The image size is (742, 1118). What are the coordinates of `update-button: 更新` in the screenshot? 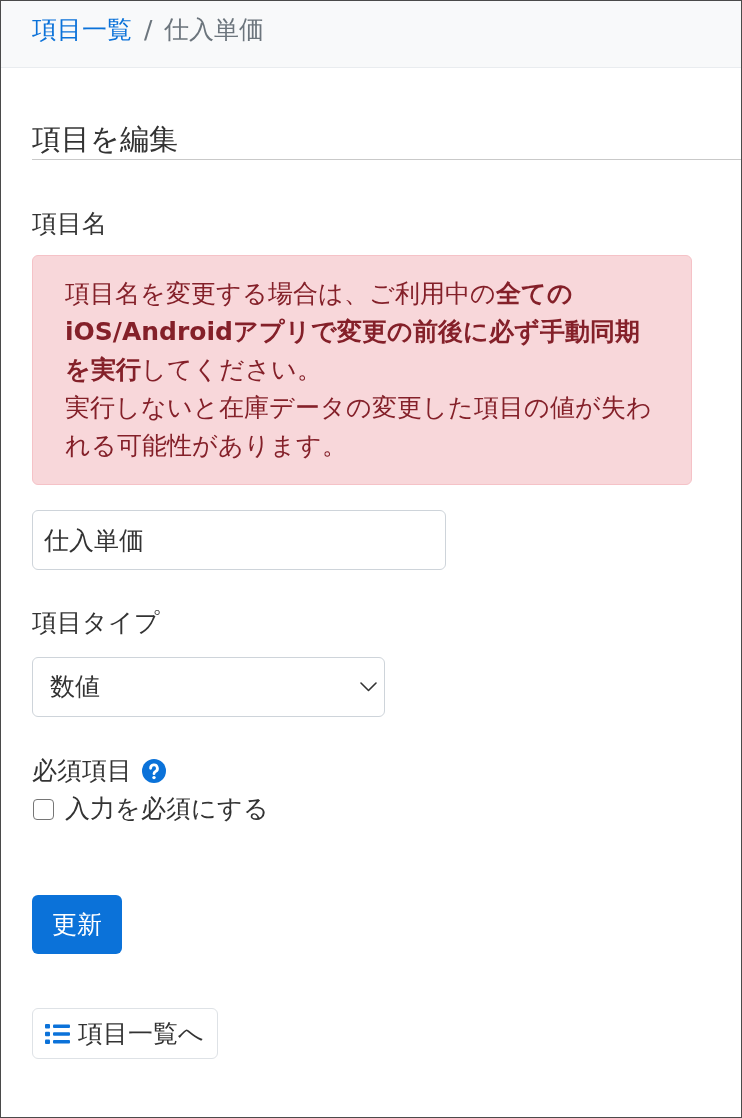 It's located at (77, 924).